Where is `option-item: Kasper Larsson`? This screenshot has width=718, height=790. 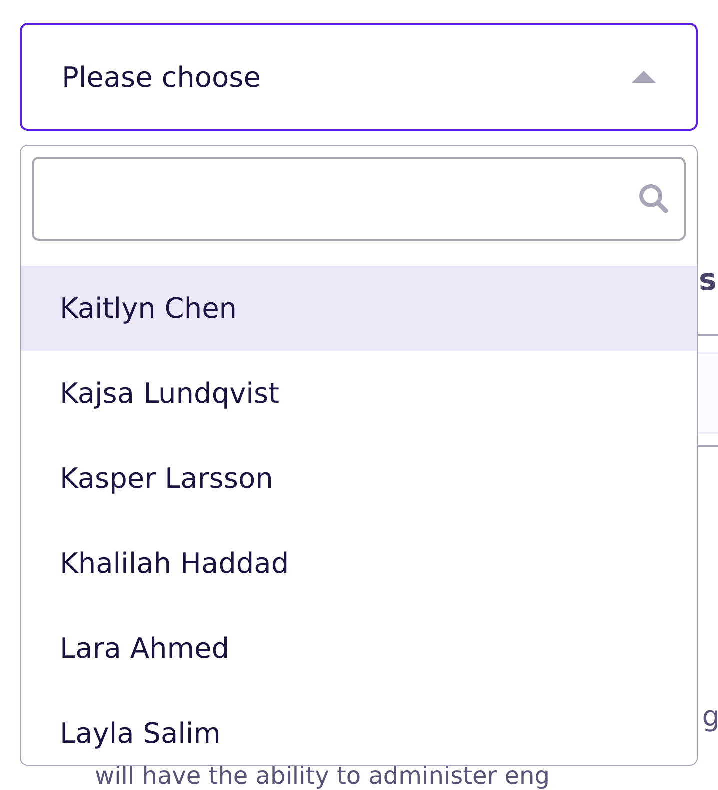 option-item: Kasper Larsson is located at coordinates (359, 478).